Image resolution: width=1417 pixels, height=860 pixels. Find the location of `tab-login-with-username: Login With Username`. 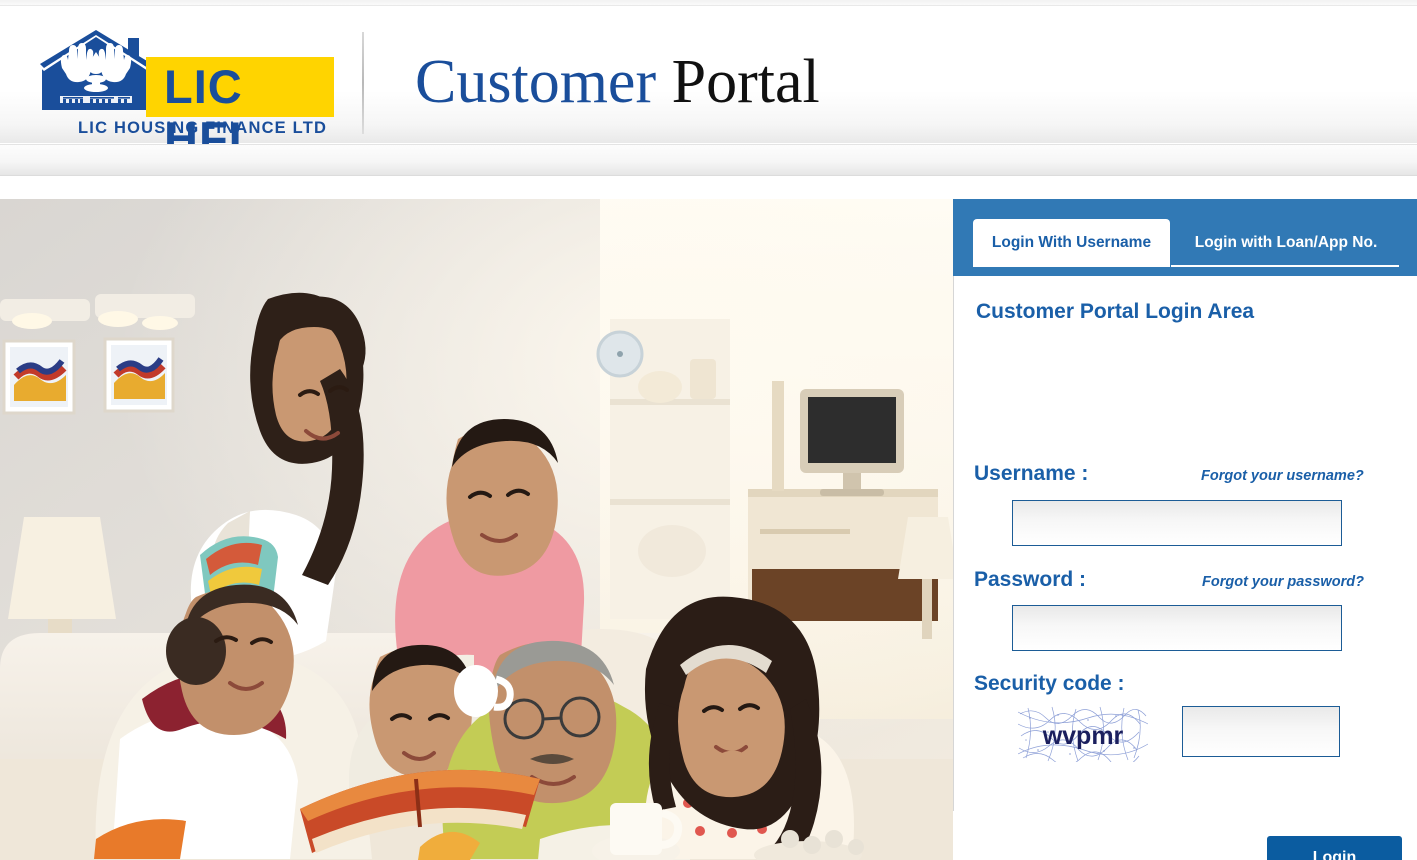

tab-login-with-username: Login With Username is located at coordinates (1071, 243).